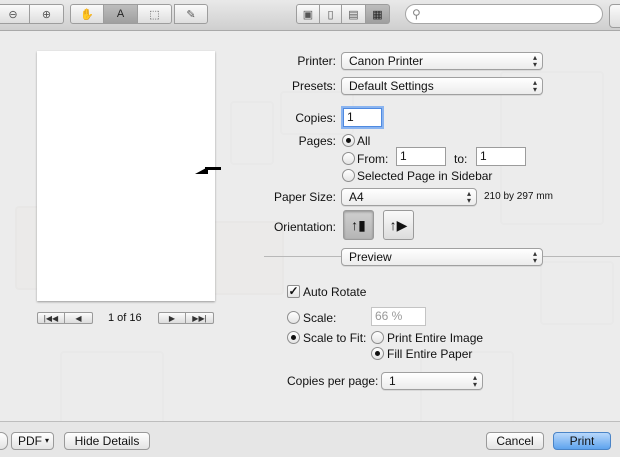 The width and height of the screenshot is (620, 457). I want to click on pdf-menu-button: PDF ▾, so click(32, 441).